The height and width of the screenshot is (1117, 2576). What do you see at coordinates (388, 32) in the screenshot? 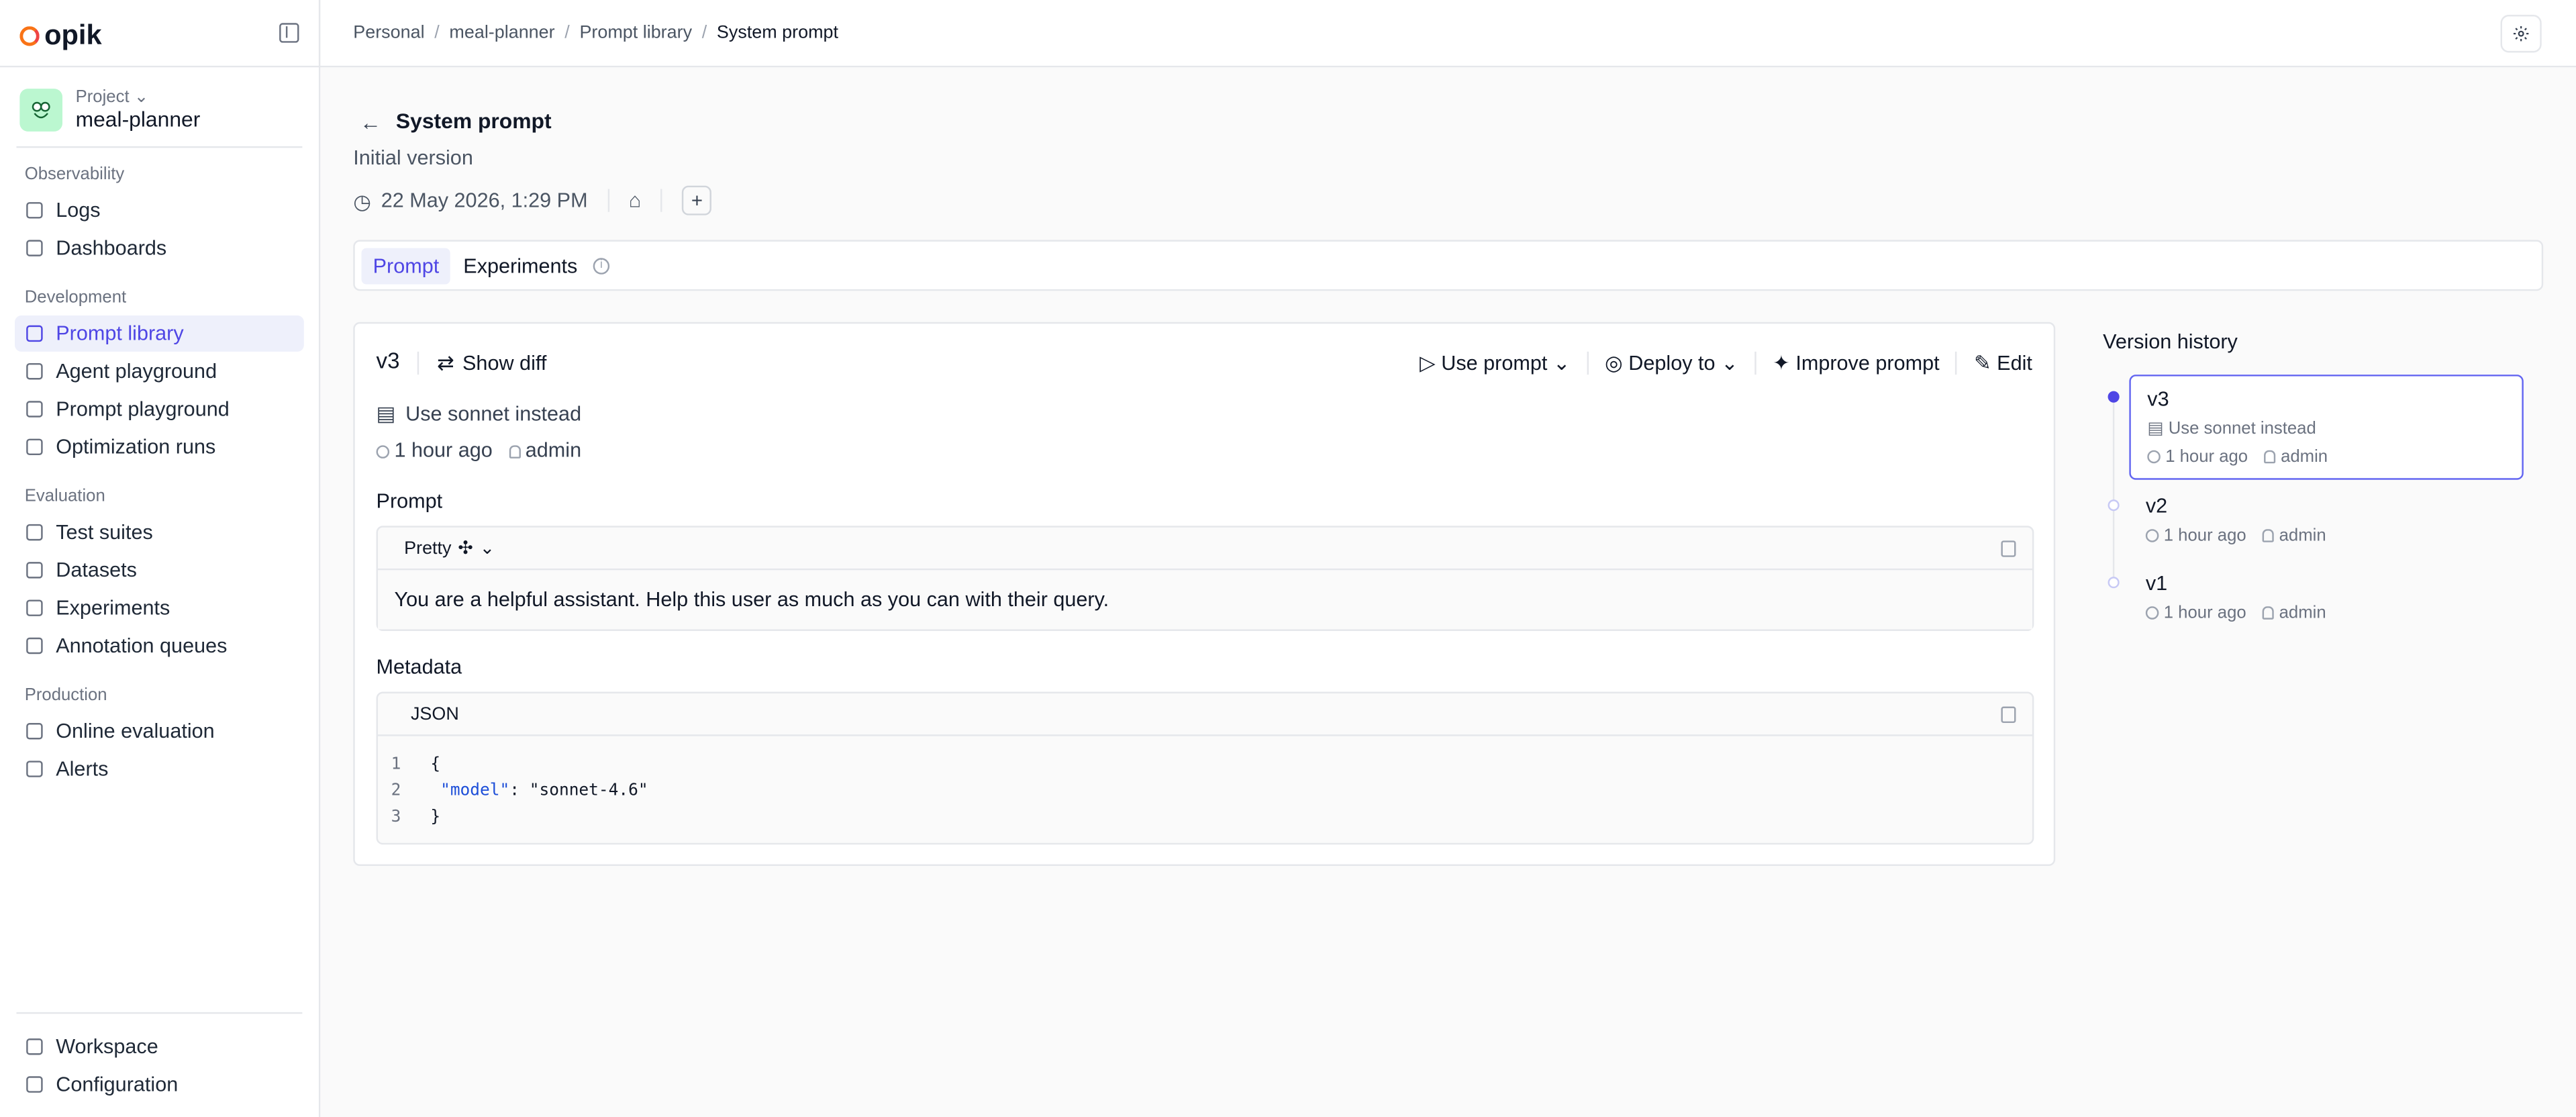
I see `breadcrumb-personal: Personal` at bounding box center [388, 32].